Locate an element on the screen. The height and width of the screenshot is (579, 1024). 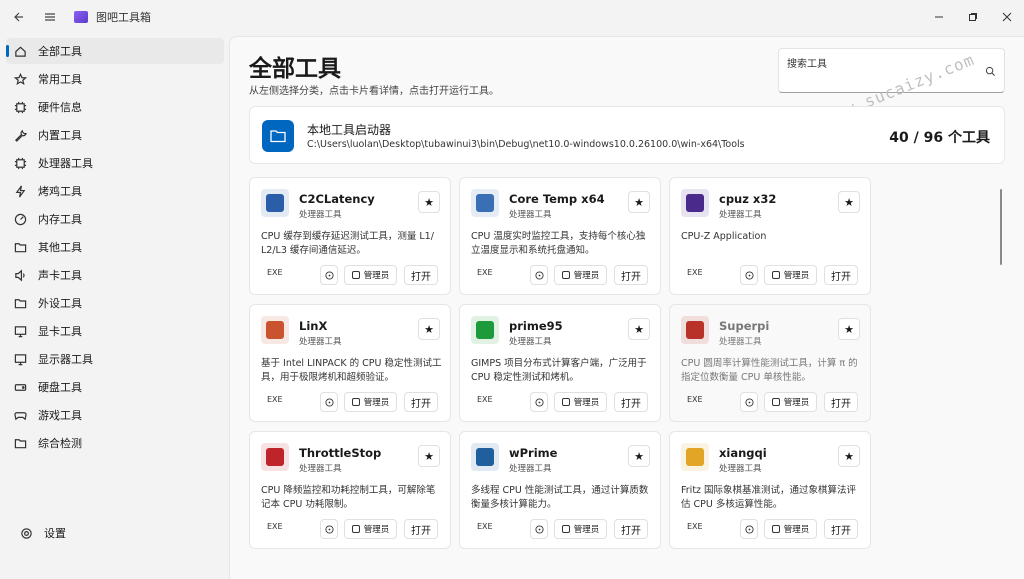
sidebar-item-2: 硬件信息 is located at coordinates (115, 107).